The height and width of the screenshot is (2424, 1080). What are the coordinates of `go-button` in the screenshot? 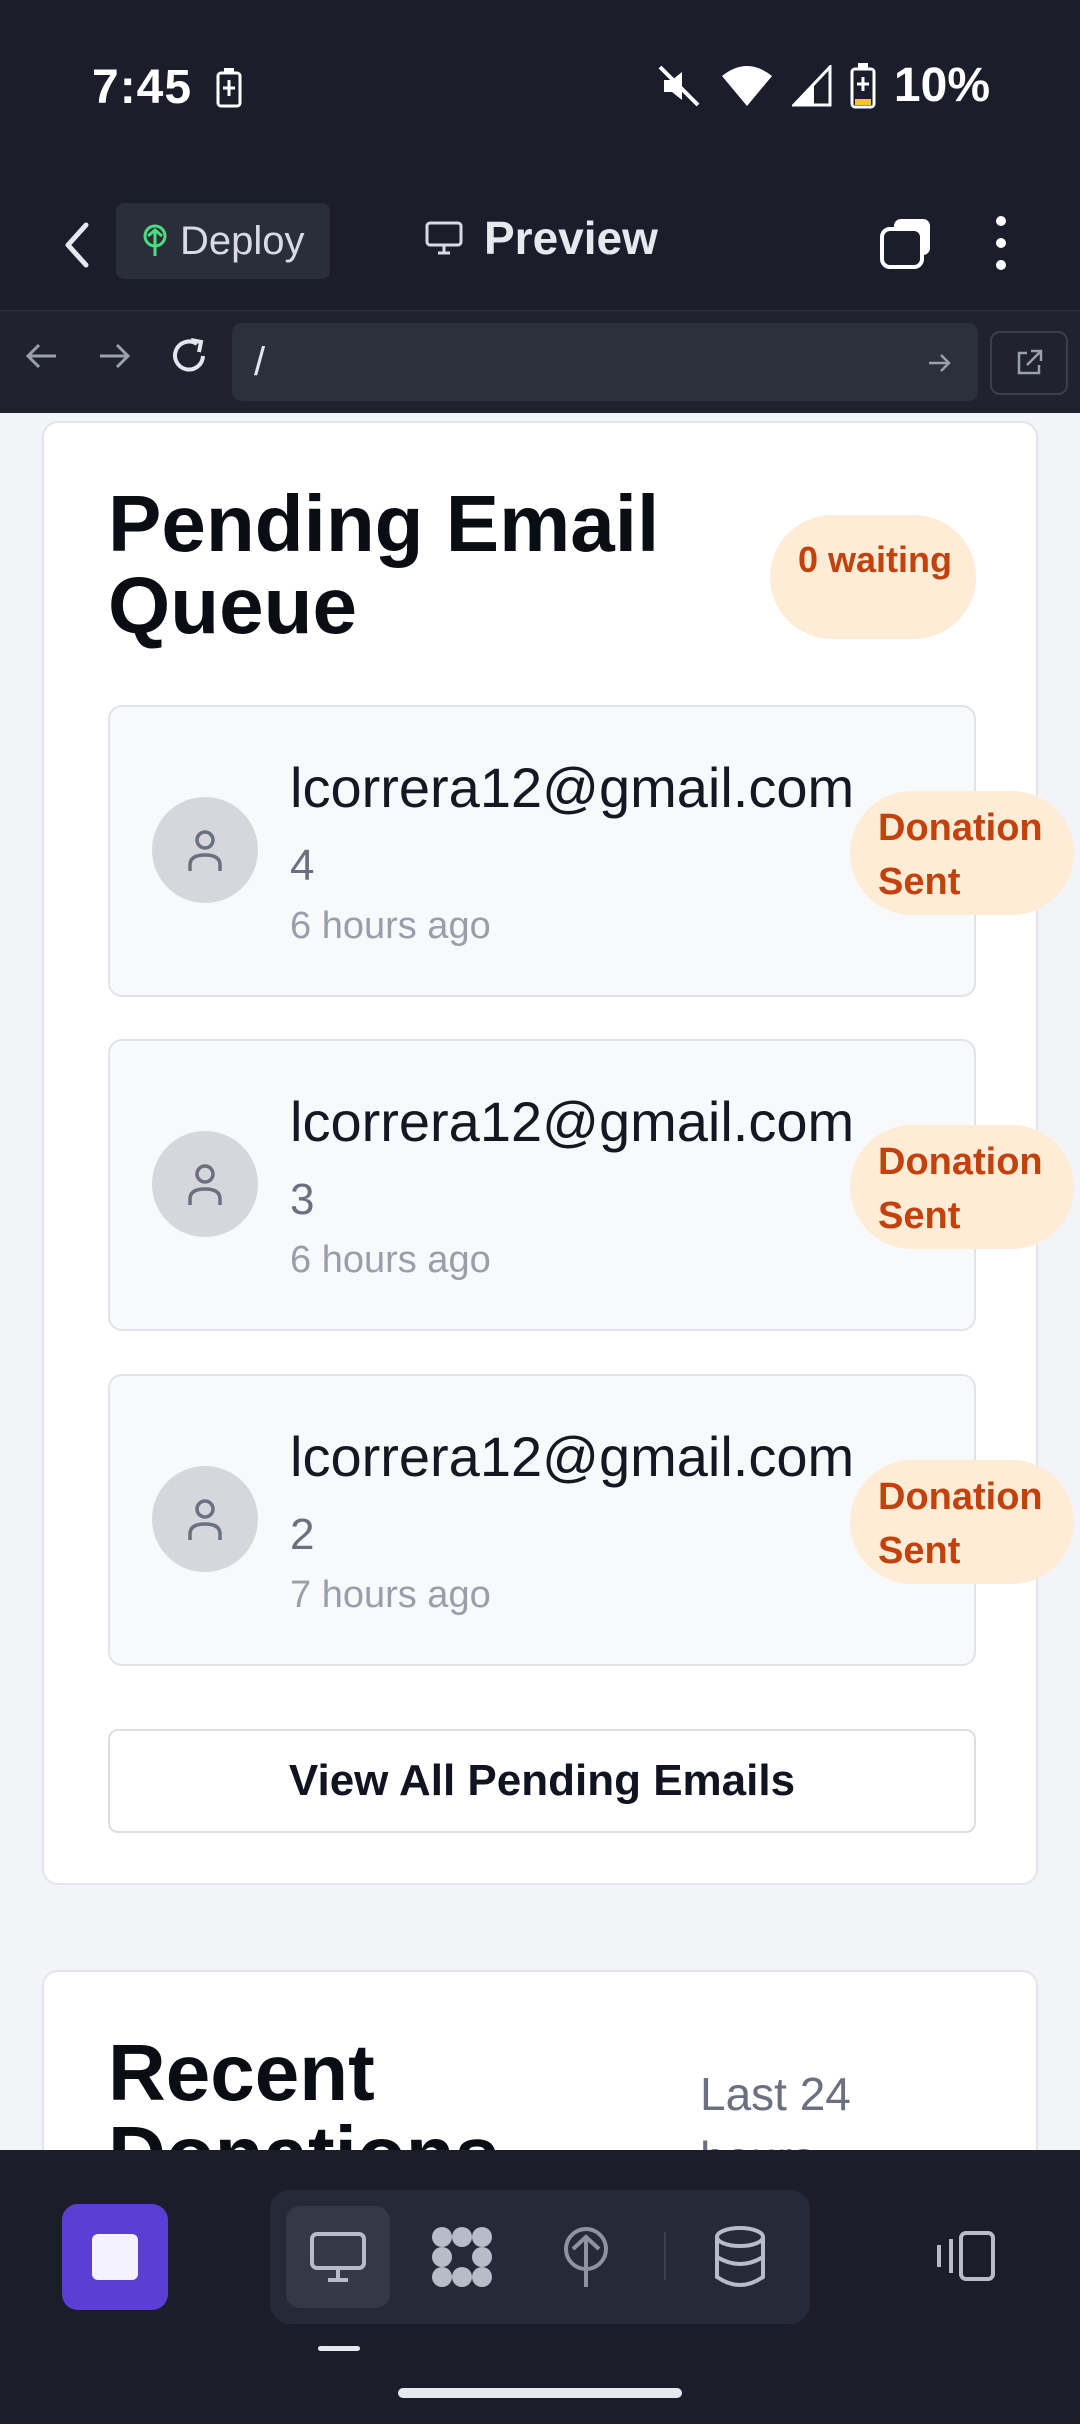 It's located at (940, 363).